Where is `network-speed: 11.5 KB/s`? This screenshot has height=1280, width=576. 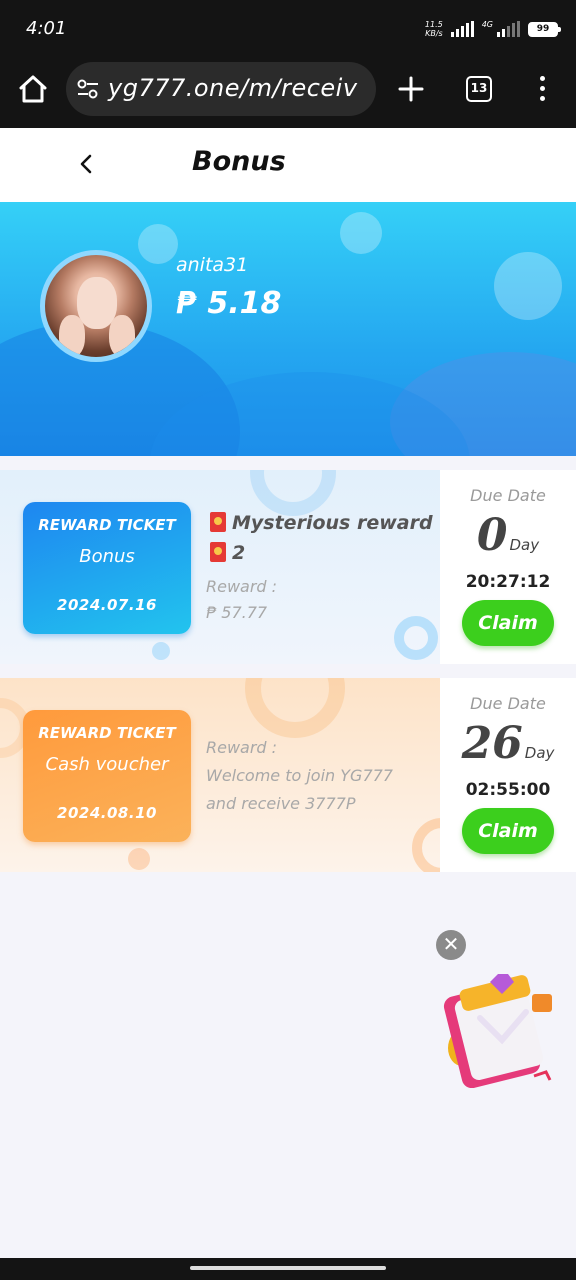 network-speed: 11.5 KB/s is located at coordinates (434, 29).